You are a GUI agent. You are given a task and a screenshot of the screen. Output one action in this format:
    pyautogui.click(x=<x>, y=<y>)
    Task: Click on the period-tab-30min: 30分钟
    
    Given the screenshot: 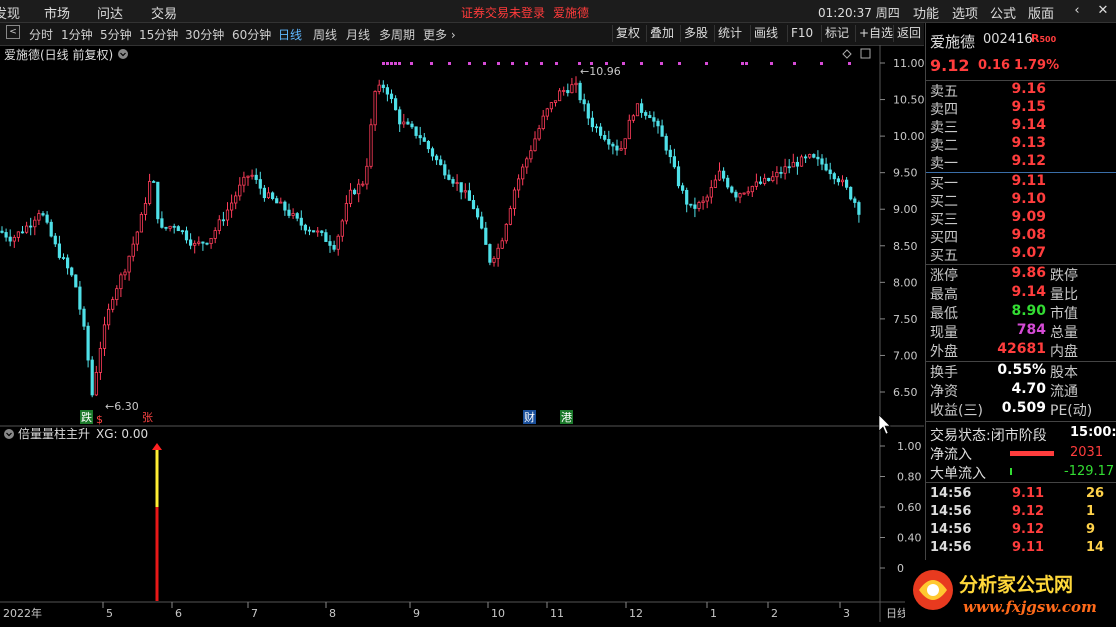 What is the action you would take?
    pyautogui.click(x=204, y=34)
    